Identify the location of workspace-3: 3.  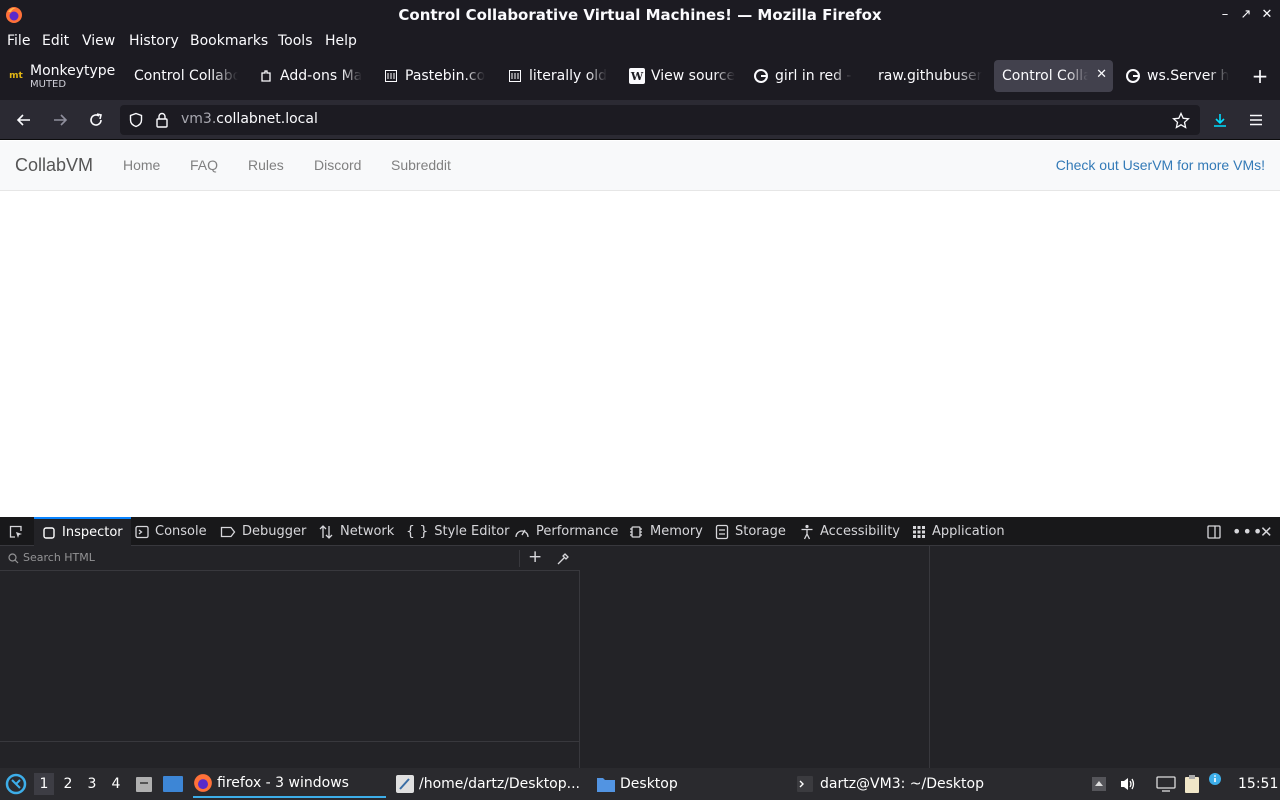
(92, 784).